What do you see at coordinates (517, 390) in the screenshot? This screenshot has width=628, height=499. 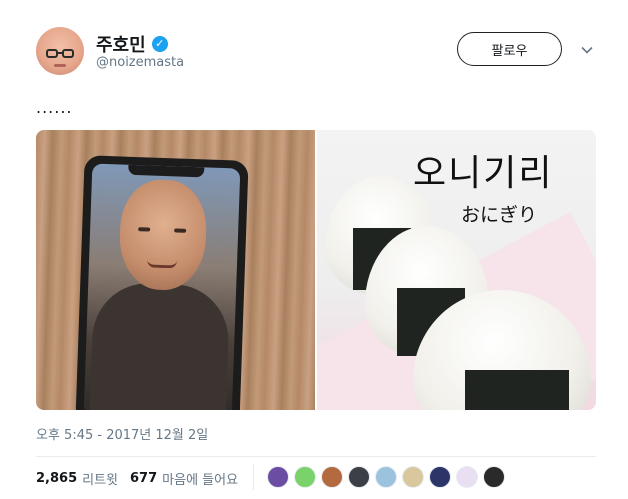 I see `seaweed-wrap` at bounding box center [517, 390].